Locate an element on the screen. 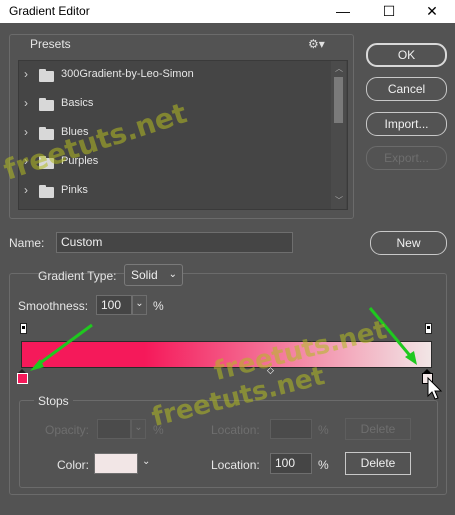  green-arrow-left is located at coordinates (64, 345).